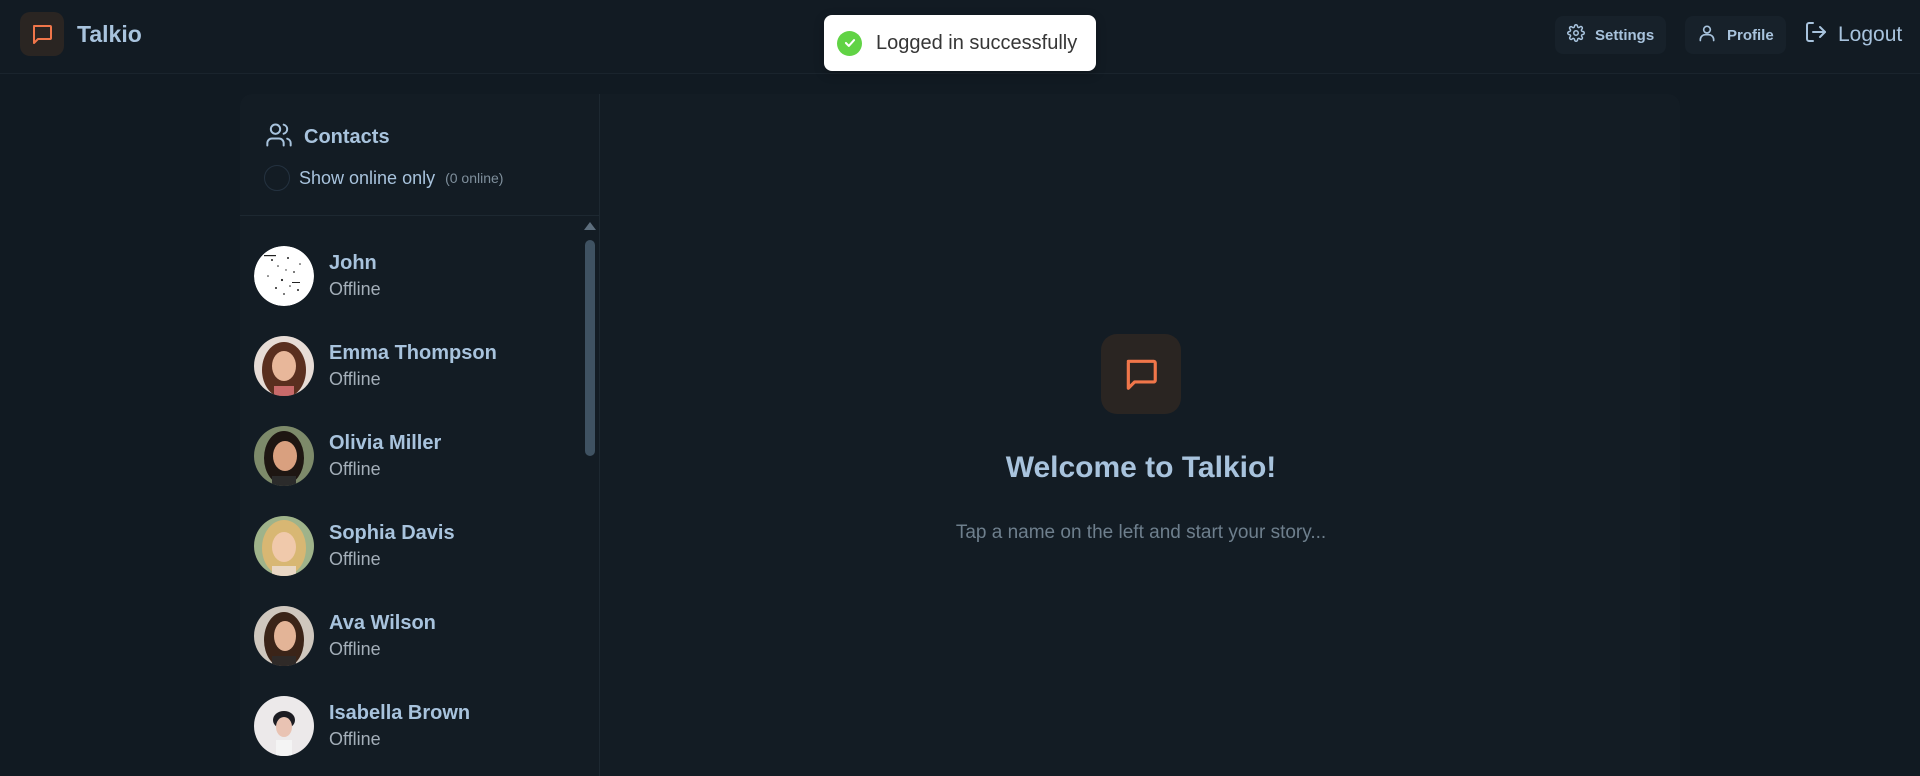 This screenshot has width=1920, height=776. I want to click on contact-name: John, so click(353, 263).